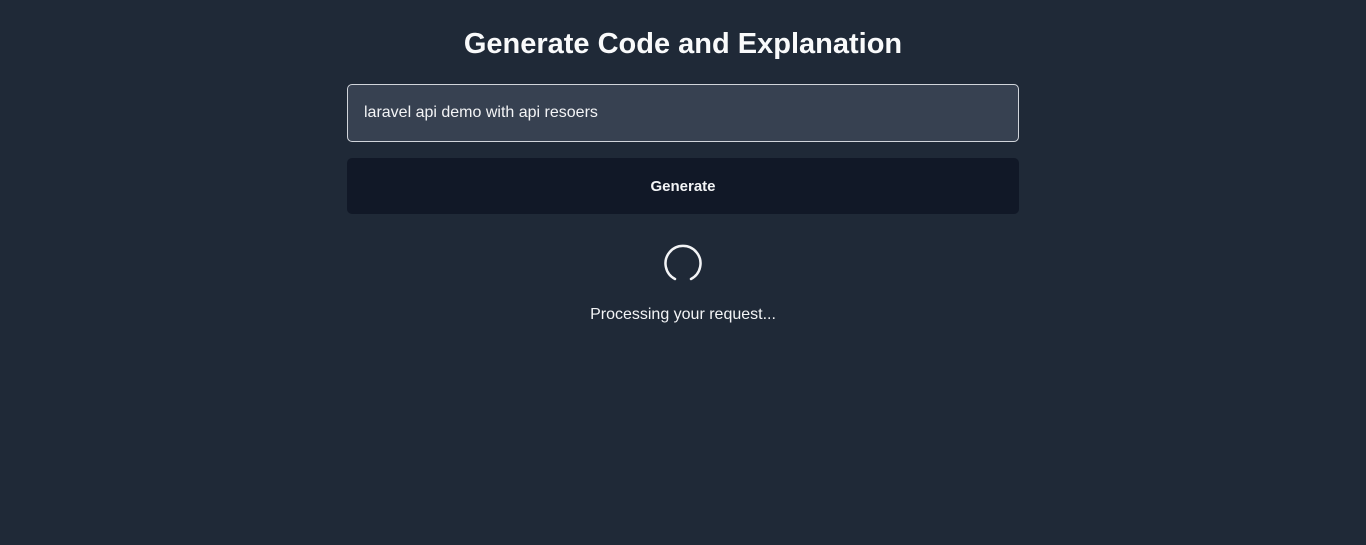  Describe the element at coordinates (683, 186) in the screenshot. I see `generate-button: Generate` at that location.